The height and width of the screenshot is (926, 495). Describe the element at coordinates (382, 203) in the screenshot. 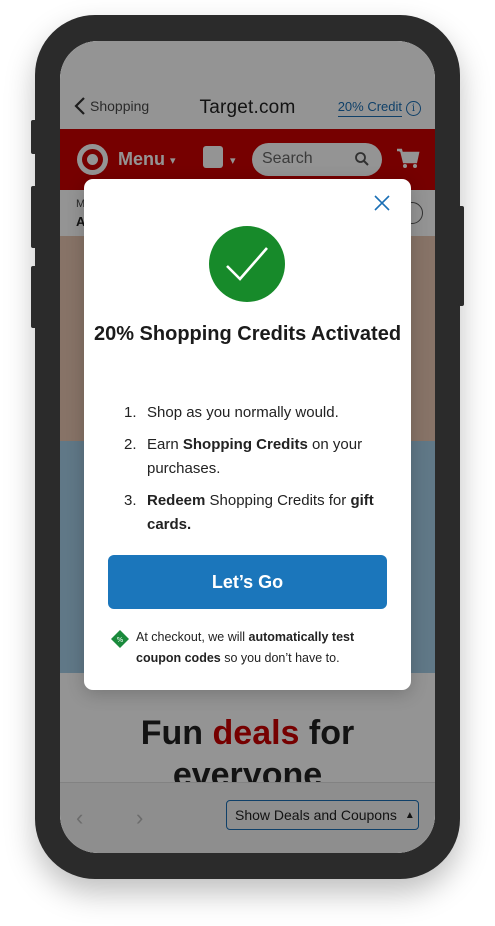

I see `close-icon` at that location.